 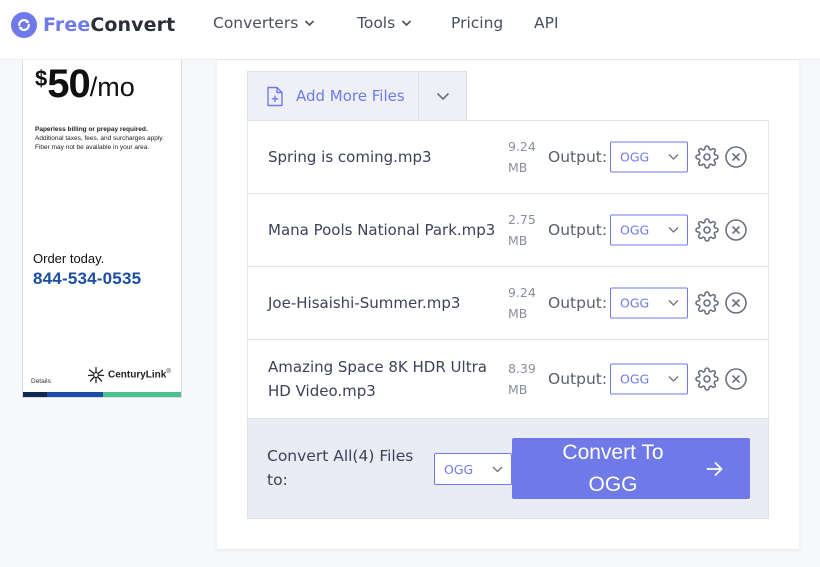 I want to click on add-more-files-label: Add More Files, so click(x=350, y=96).